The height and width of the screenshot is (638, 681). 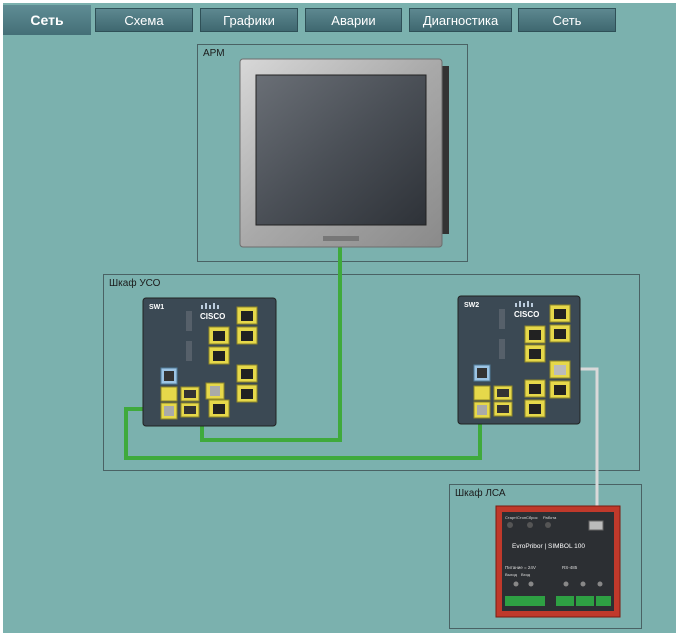 I want to click on sw1-label: SW1, so click(x=156, y=307).